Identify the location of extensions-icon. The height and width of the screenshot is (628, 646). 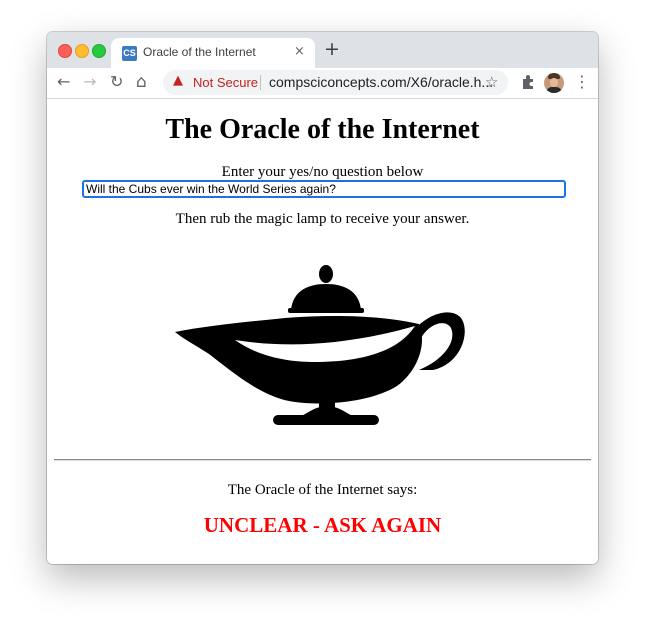
(528, 82).